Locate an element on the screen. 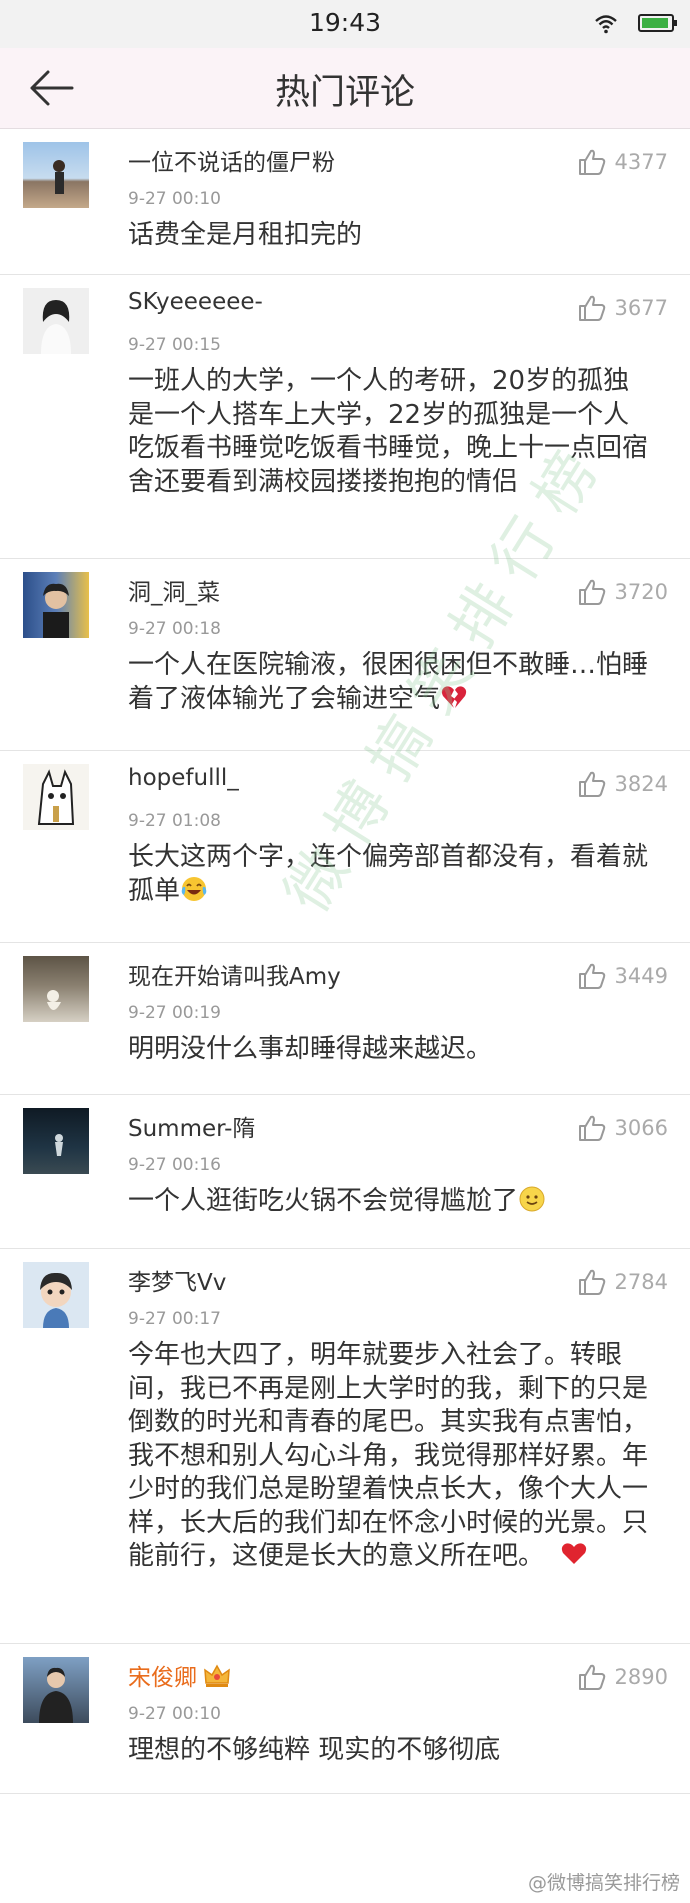 This screenshot has width=690, height=1903. nav-bar: 热门评论 is located at coordinates (345, 88).